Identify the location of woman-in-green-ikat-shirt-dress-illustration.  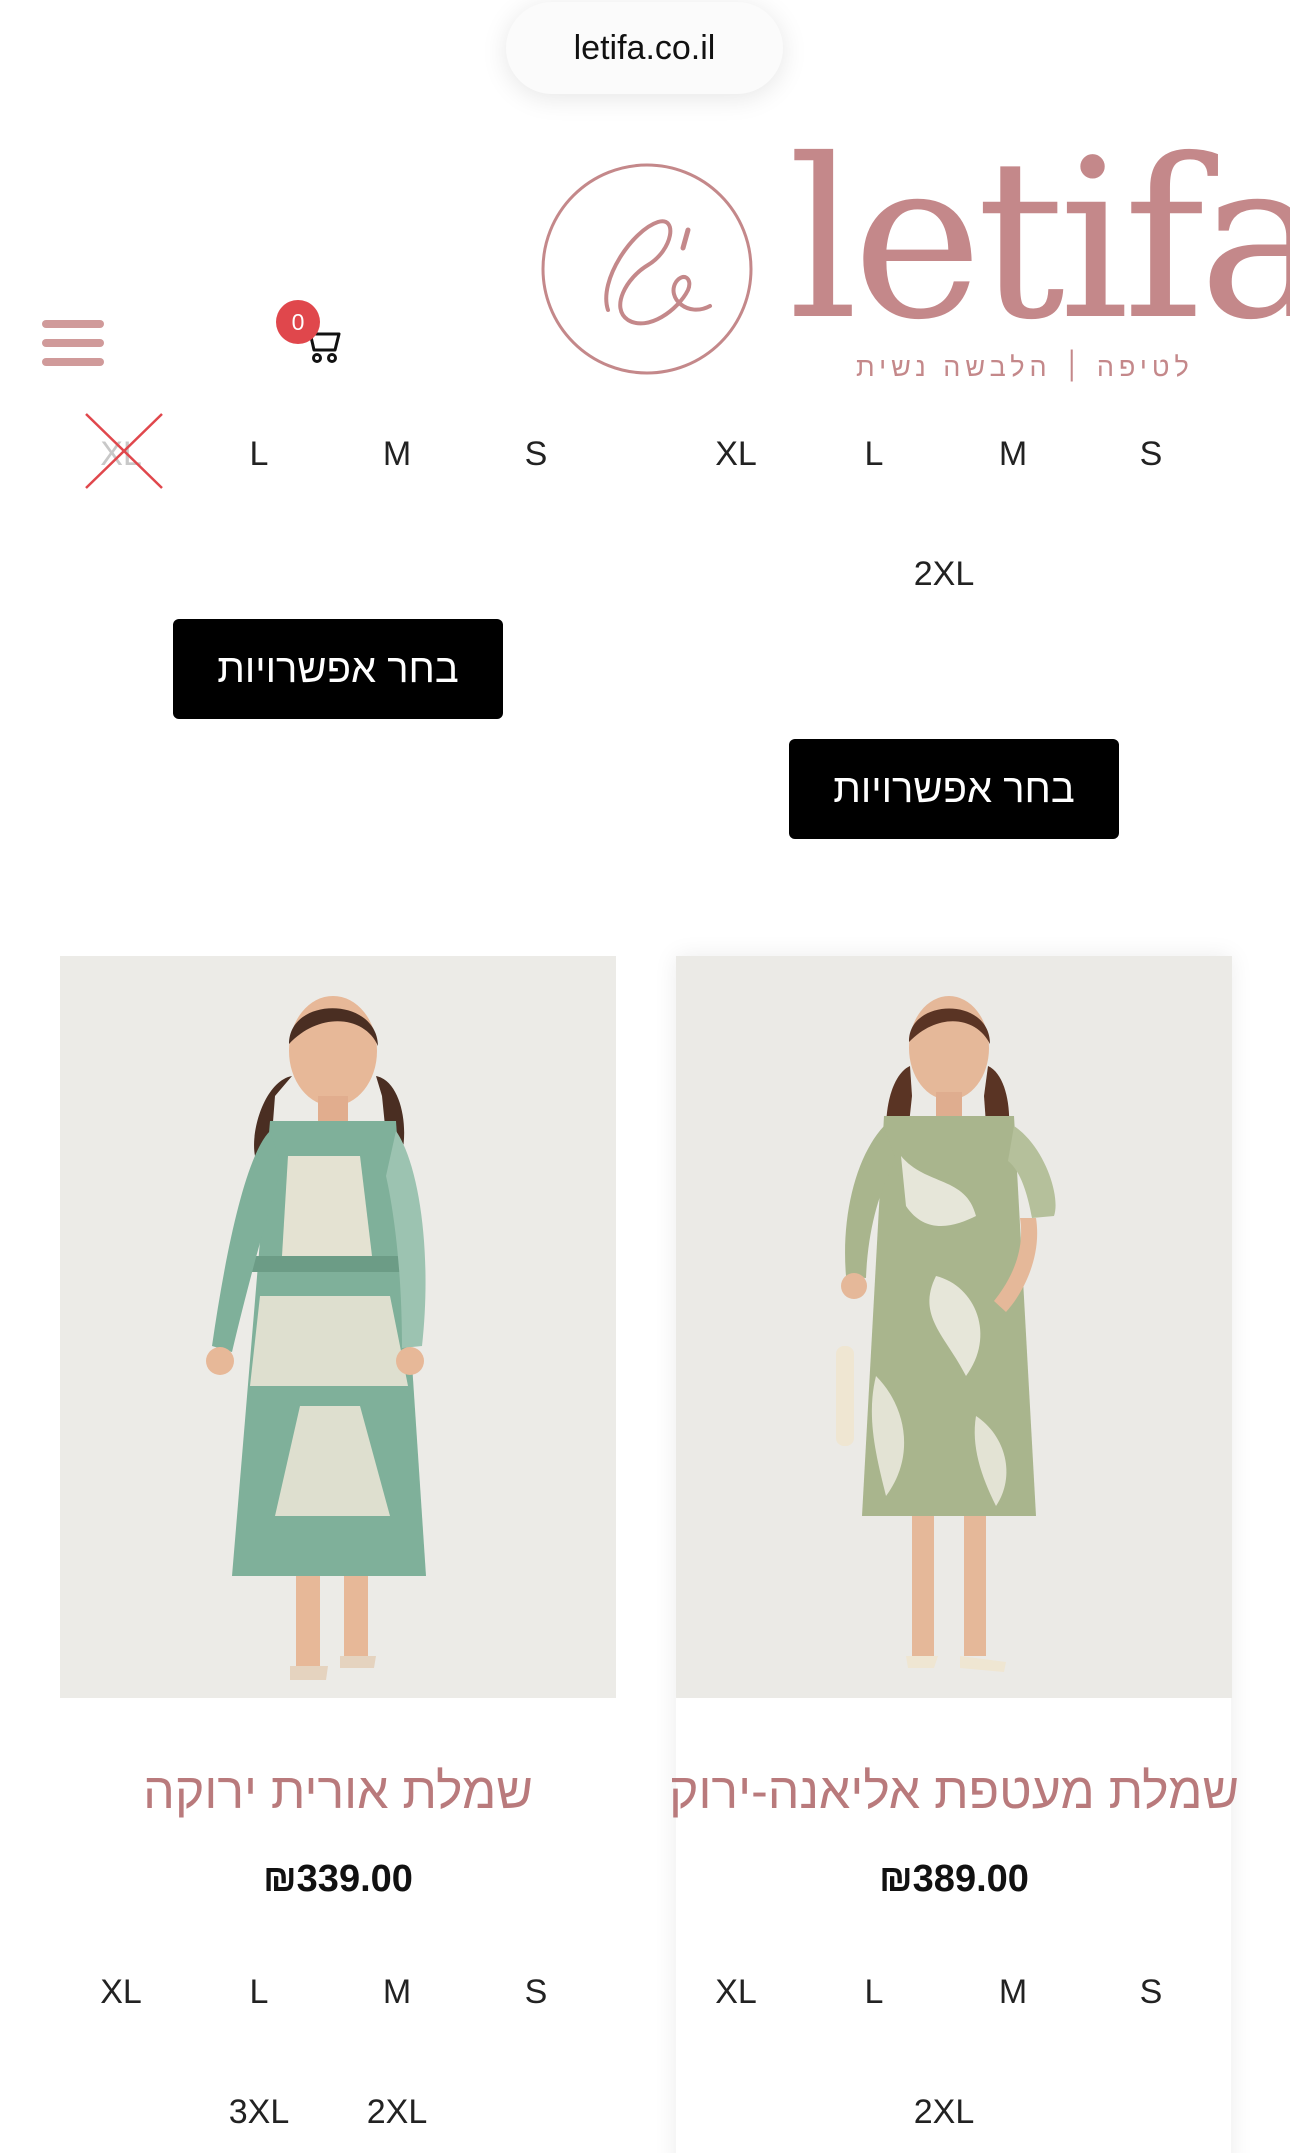
(338, 1327).